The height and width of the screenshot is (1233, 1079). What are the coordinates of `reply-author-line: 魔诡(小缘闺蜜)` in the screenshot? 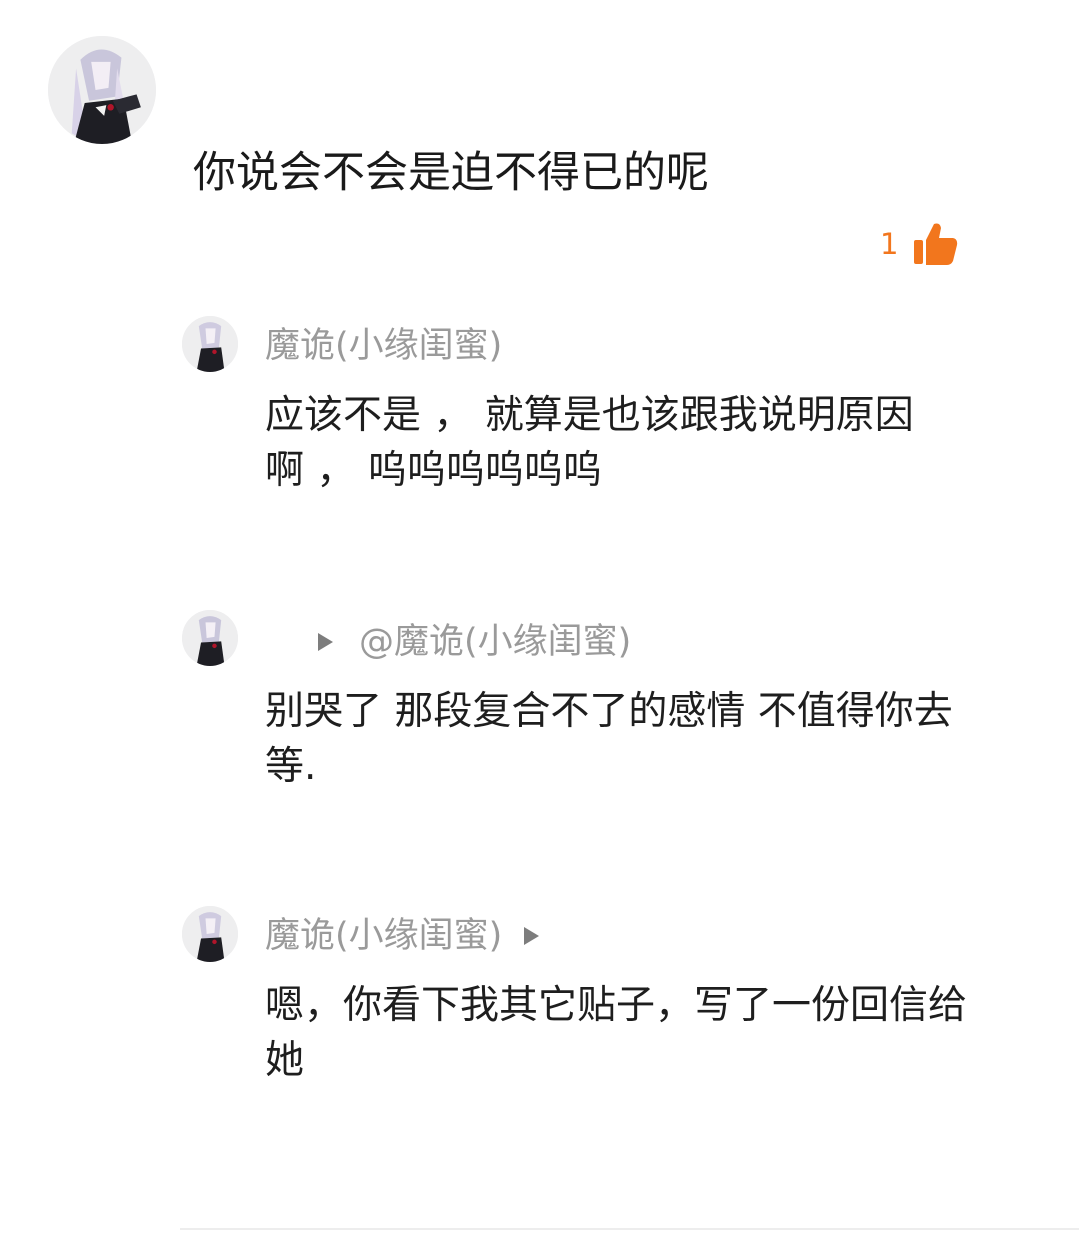 It's located at (402, 936).